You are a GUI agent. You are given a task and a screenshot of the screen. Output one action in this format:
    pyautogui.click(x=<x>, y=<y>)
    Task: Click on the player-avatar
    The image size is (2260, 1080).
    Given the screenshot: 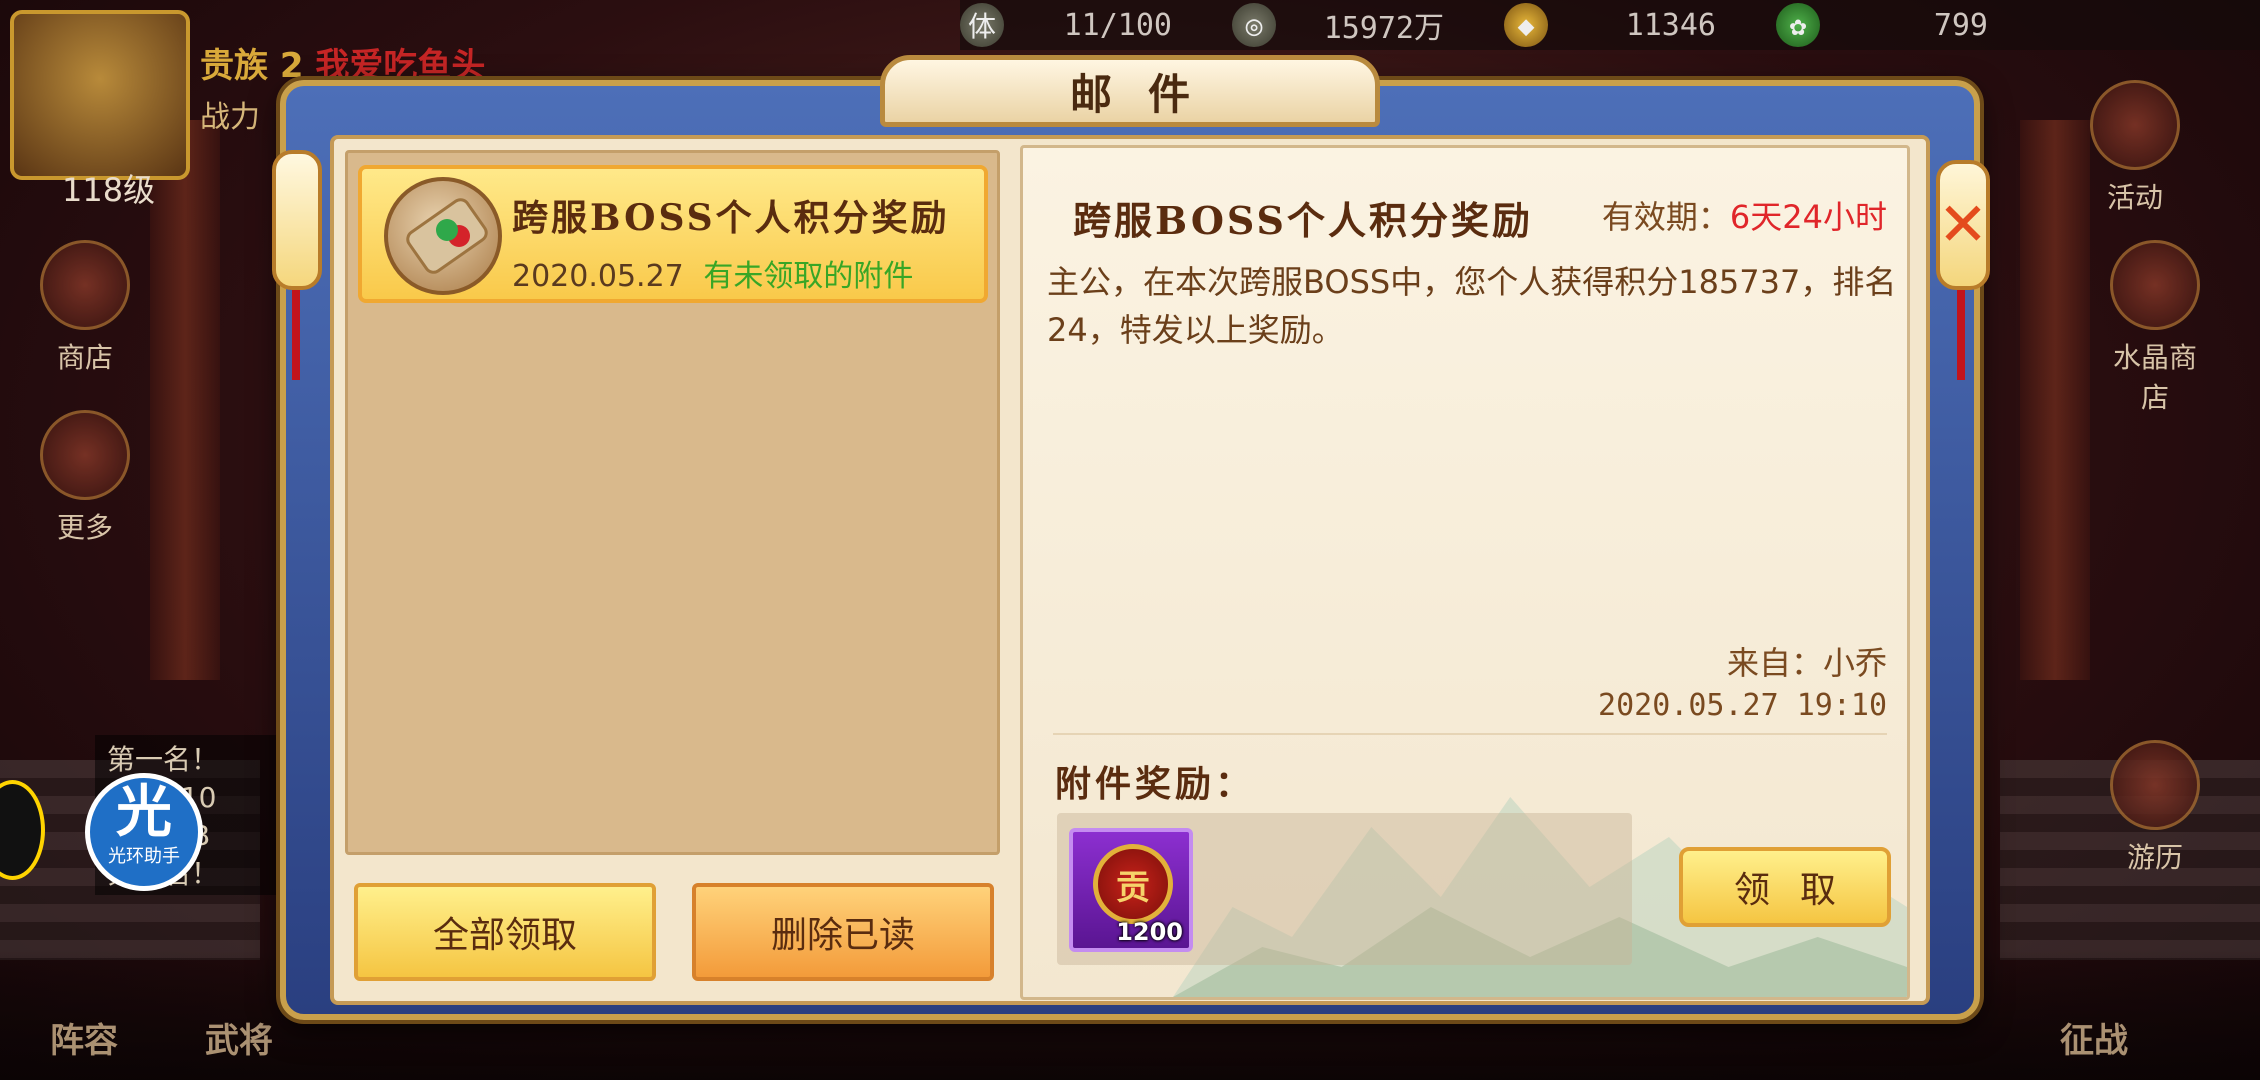 What is the action you would take?
    pyautogui.click(x=100, y=95)
    